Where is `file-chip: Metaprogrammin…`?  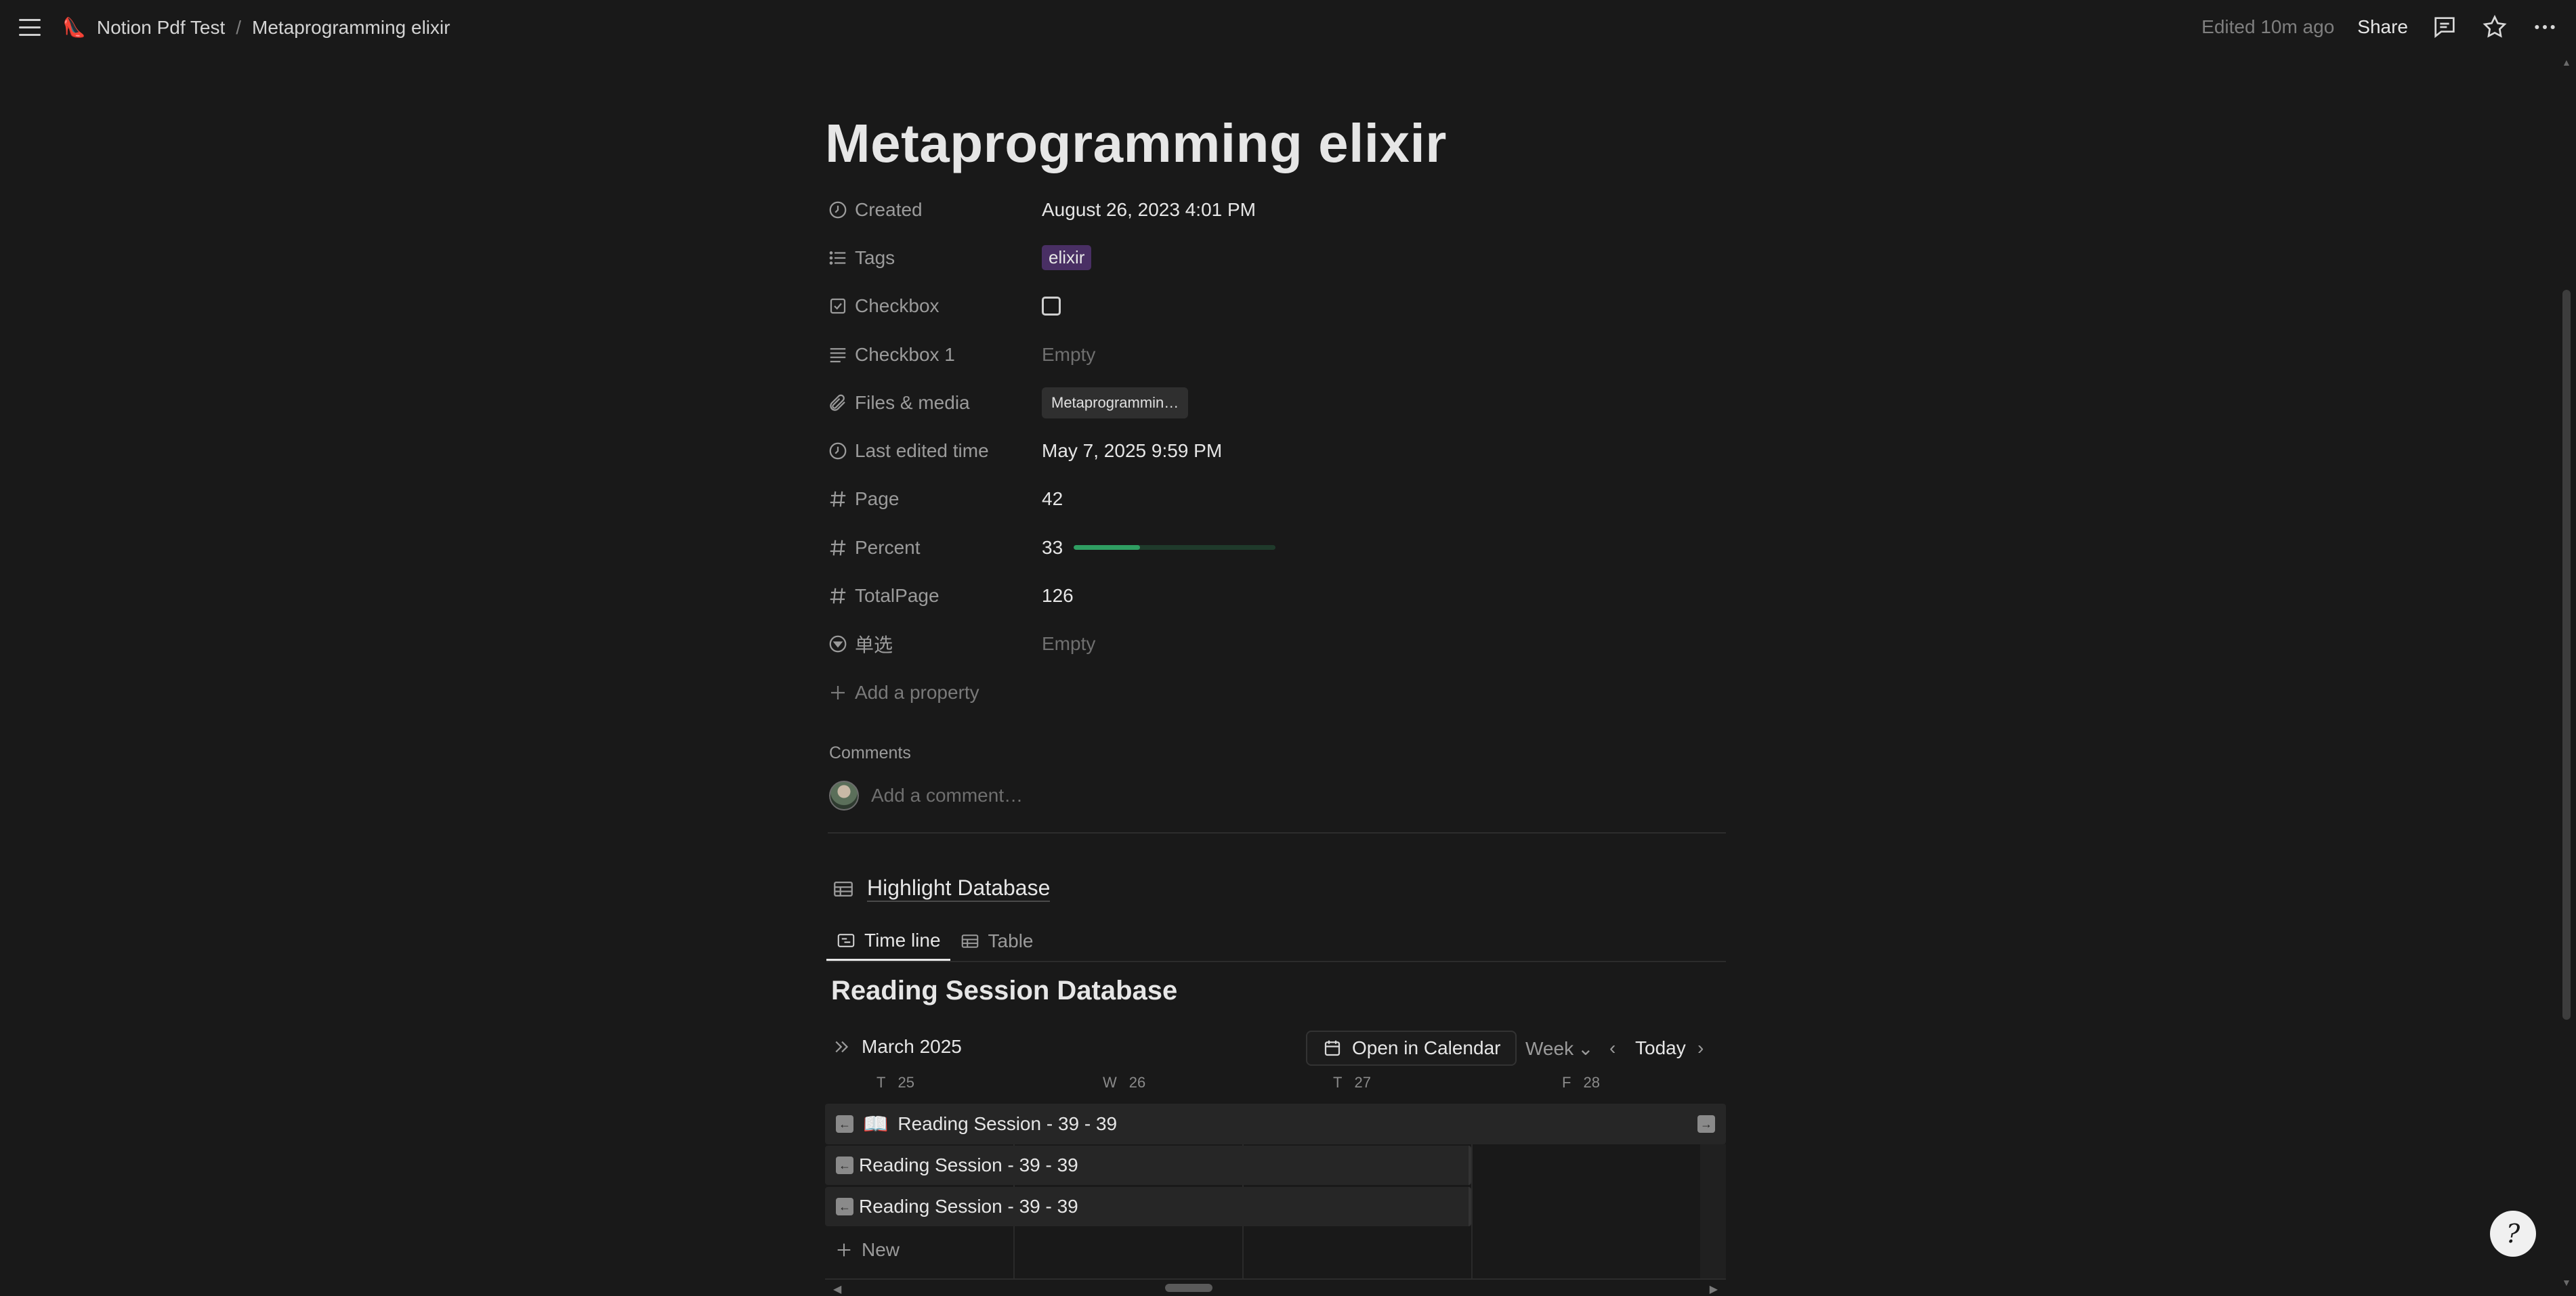 file-chip: Metaprogrammin… is located at coordinates (1115, 402).